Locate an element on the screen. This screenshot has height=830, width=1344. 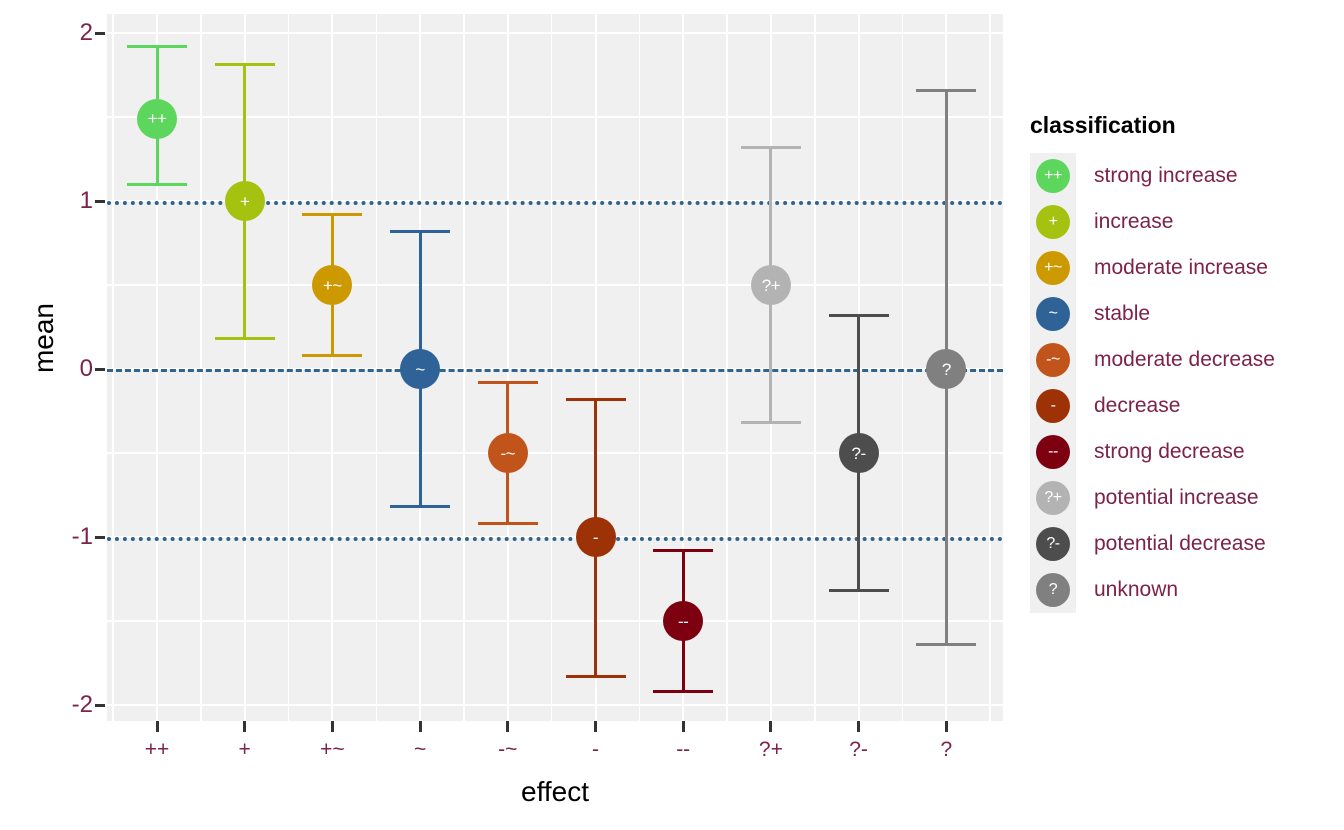
legend-key-swatch: + is located at coordinates (1053, 222).